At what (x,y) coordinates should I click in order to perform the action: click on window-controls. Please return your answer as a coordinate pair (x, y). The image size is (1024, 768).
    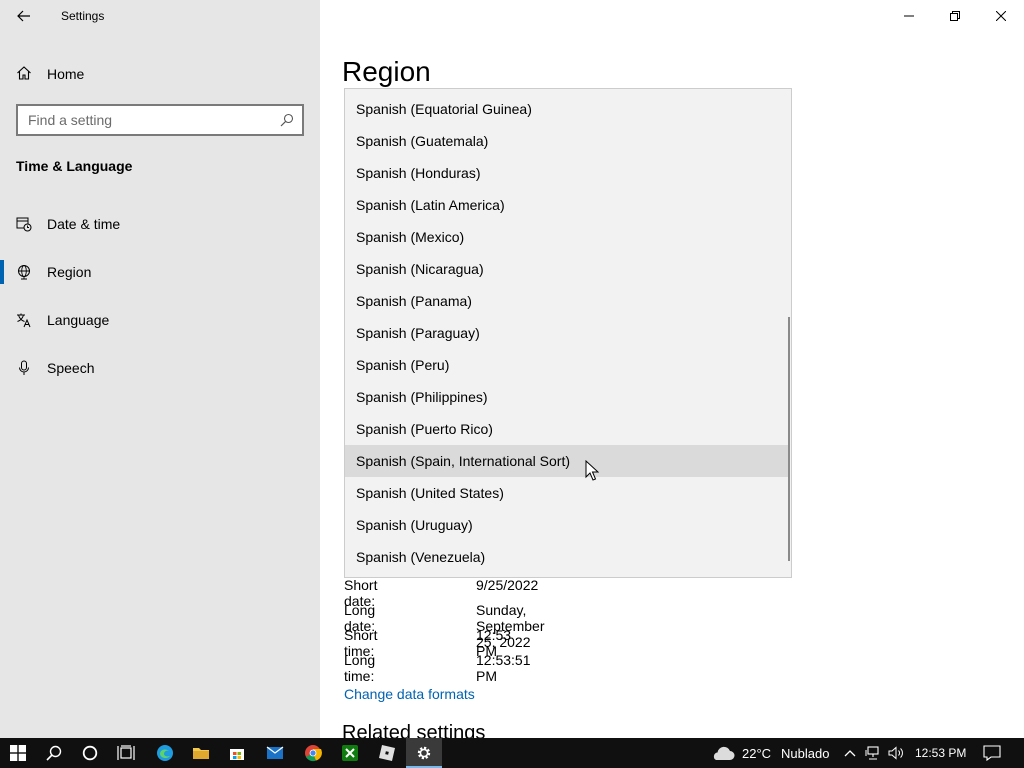
    Looking at the image, I should click on (955, 16).